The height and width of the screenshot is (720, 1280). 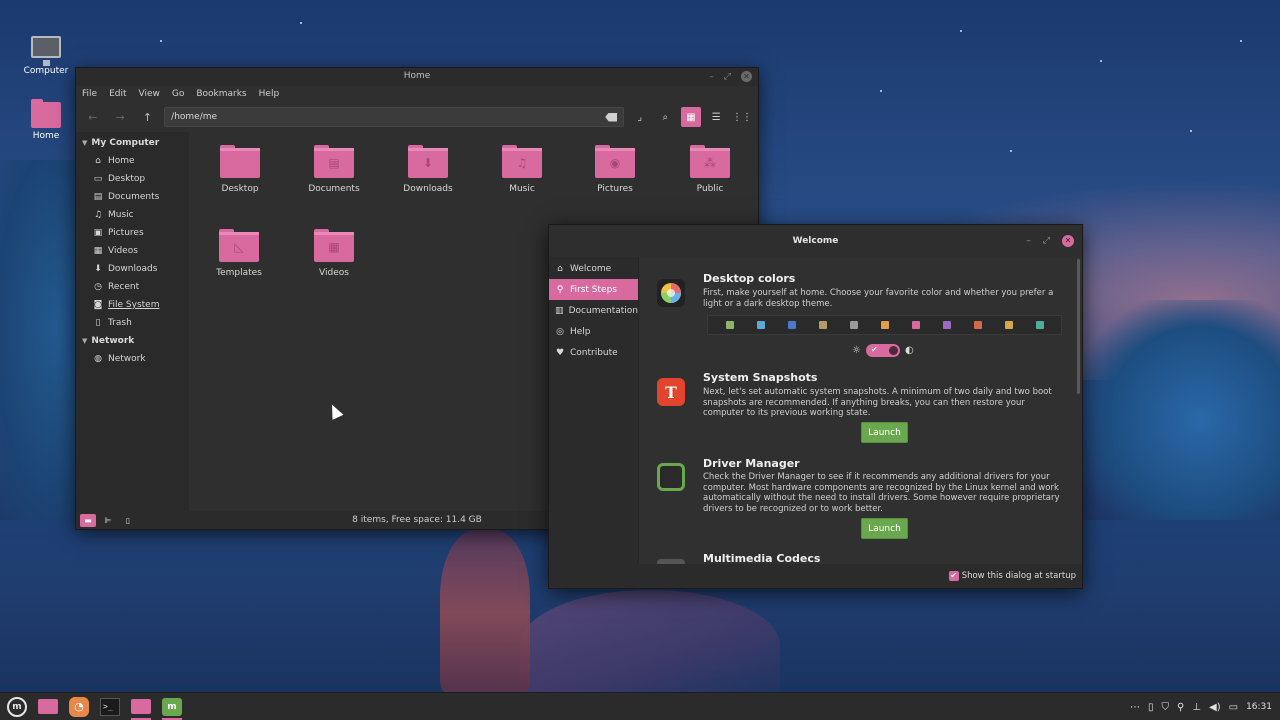 I want to click on clear-location-icon, so click(x=611, y=117).